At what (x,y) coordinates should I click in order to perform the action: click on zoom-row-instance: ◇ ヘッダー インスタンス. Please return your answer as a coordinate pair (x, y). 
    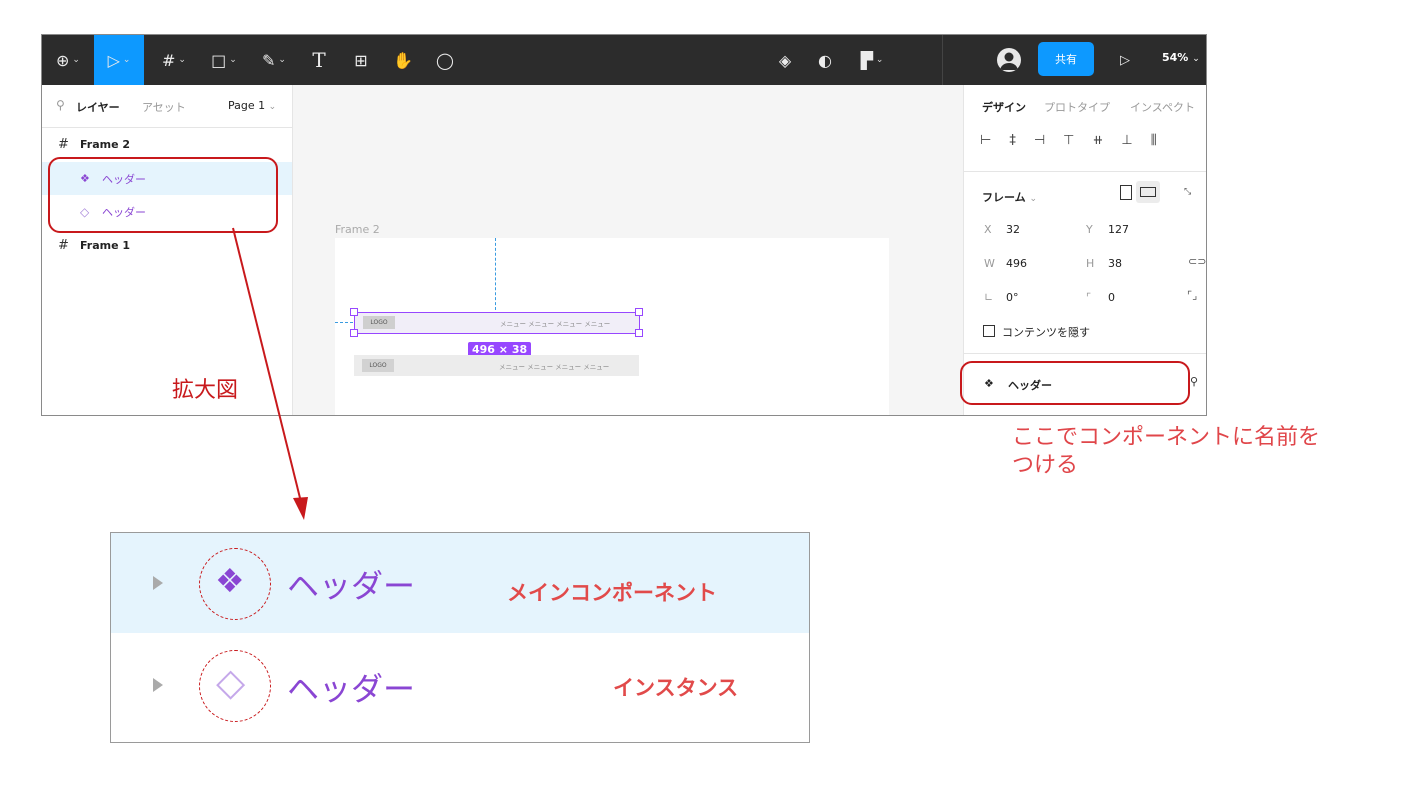
    Looking at the image, I should click on (460, 684).